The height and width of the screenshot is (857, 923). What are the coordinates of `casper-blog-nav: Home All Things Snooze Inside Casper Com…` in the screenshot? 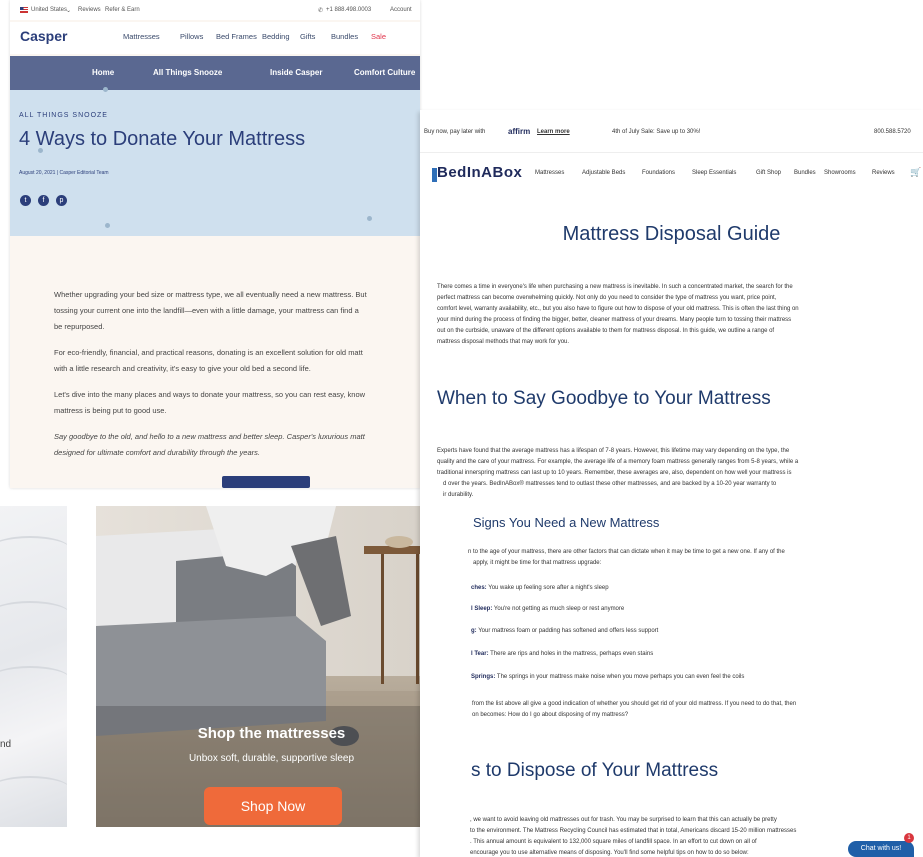 It's located at (215, 73).